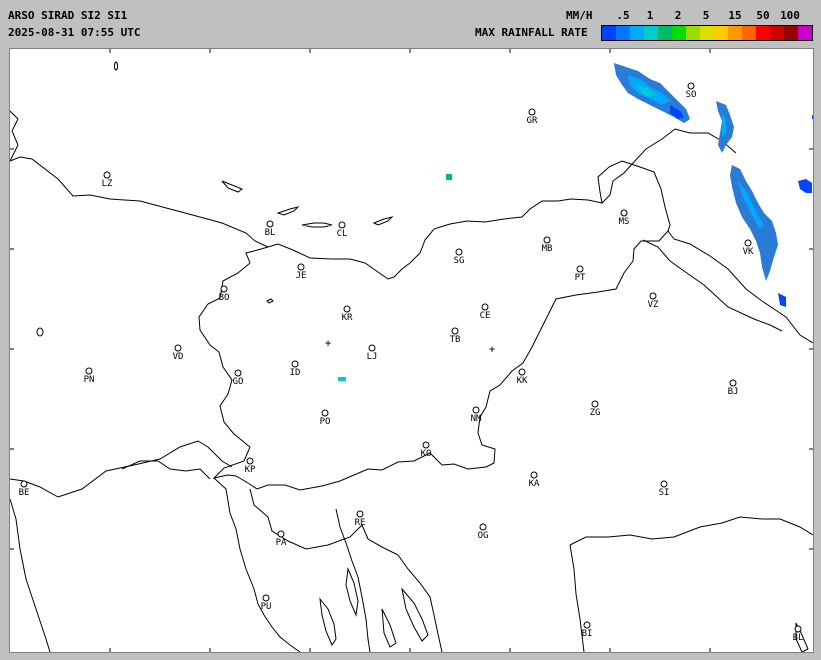  What do you see at coordinates (579, 15) in the screenshot?
I see `unit-label: MM/H` at bounding box center [579, 15].